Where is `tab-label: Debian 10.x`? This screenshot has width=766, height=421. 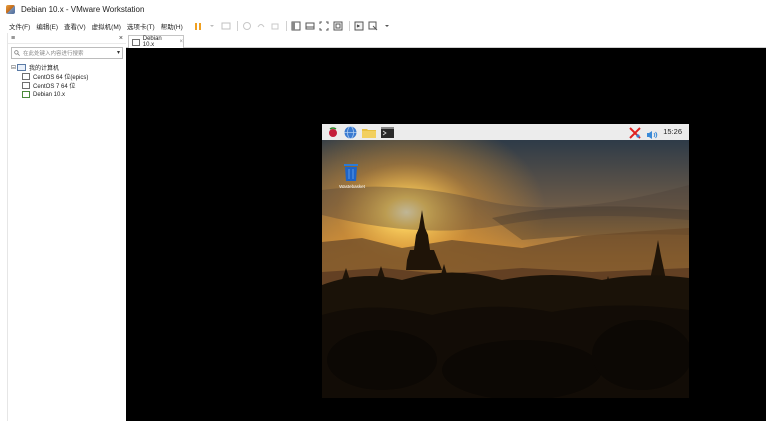
tab-label: Debian 10.x is located at coordinates (152, 42).